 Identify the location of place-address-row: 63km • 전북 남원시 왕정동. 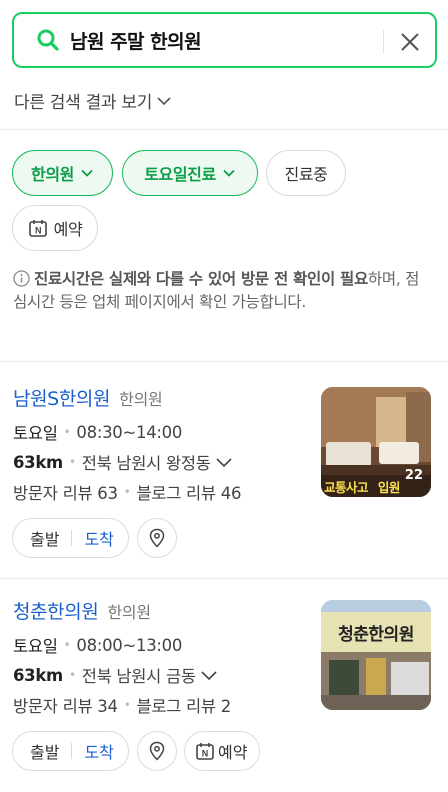
(123, 462).